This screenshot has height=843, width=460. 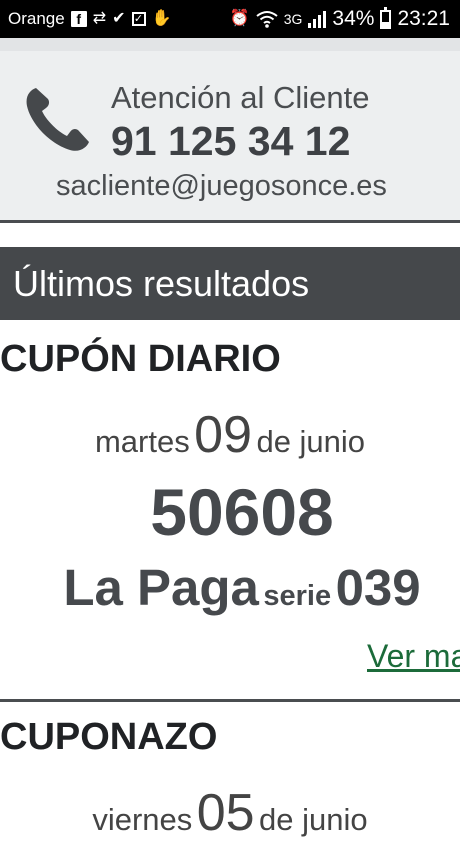 I want to click on facebook-icon: f, so click(x=78, y=19).